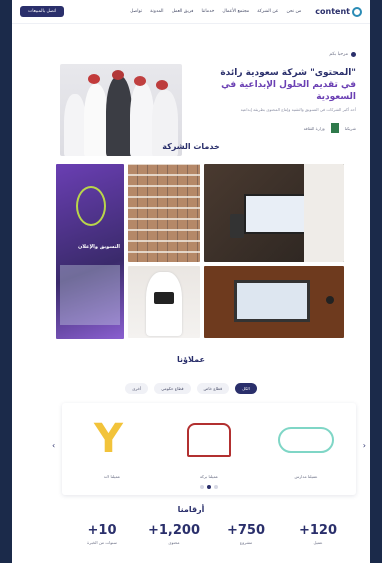 Image resolution: width=382 pixels, height=563 pixels. I want to click on client-card: Y عميلنا لاند, so click(112, 448).